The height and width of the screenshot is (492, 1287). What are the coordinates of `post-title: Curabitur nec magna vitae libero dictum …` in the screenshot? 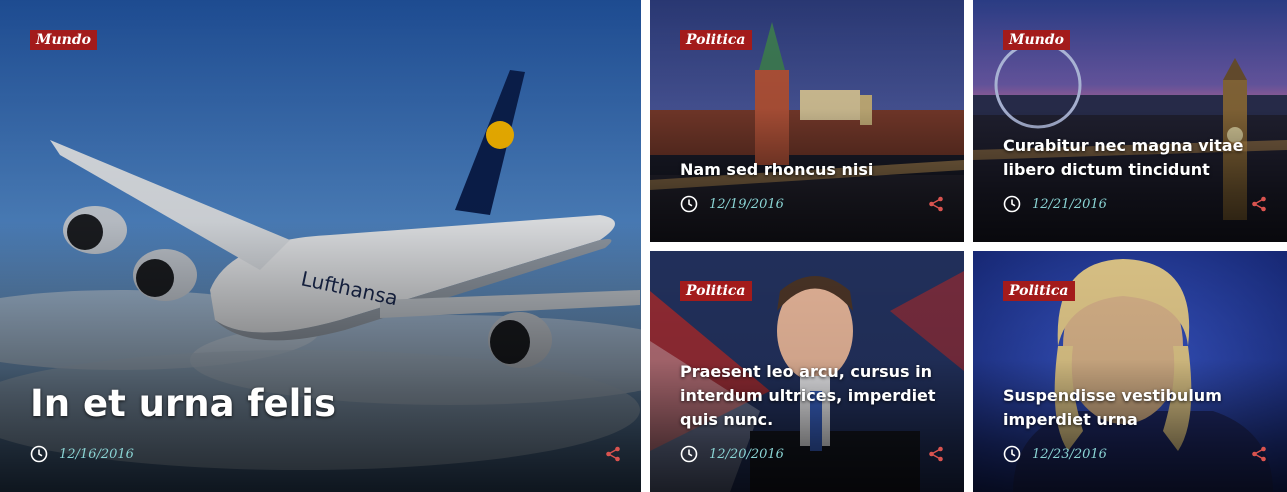 It's located at (1131, 158).